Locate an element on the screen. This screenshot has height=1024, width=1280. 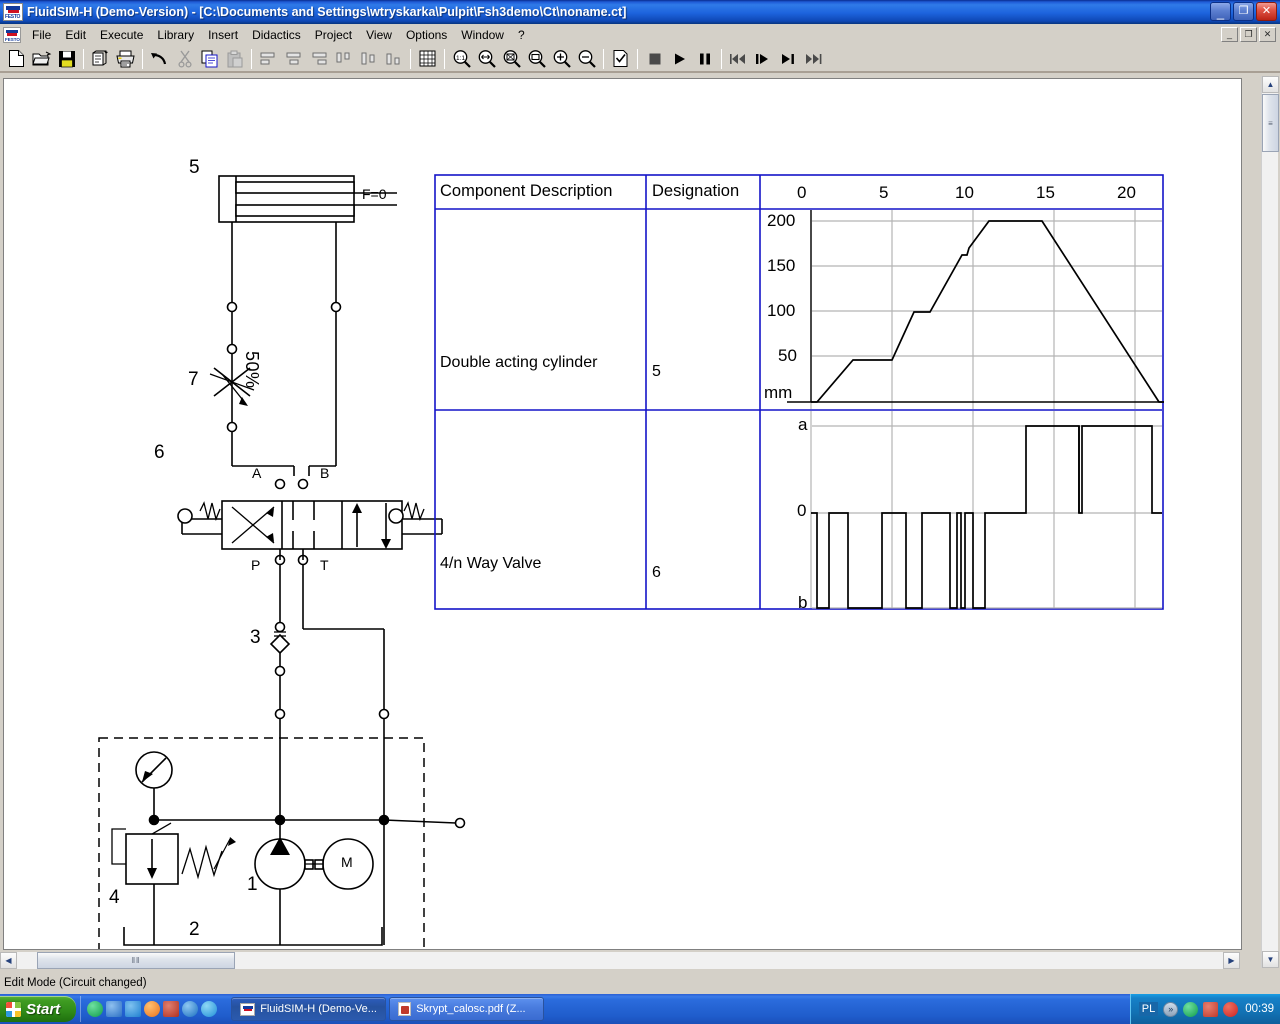
chart-1-xtick-0: 0 is located at coordinates (802, 192).